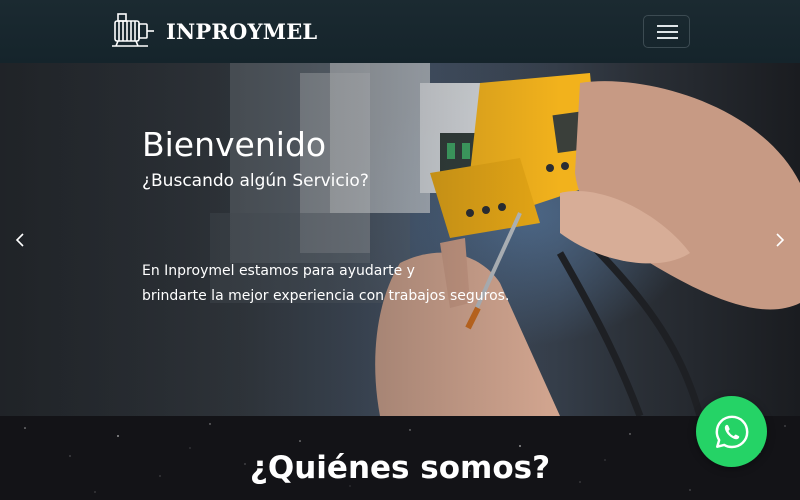 Image resolution: width=800 pixels, height=500 pixels. What do you see at coordinates (242, 31) in the screenshot?
I see `brand-name: INPROYMEL` at bounding box center [242, 31].